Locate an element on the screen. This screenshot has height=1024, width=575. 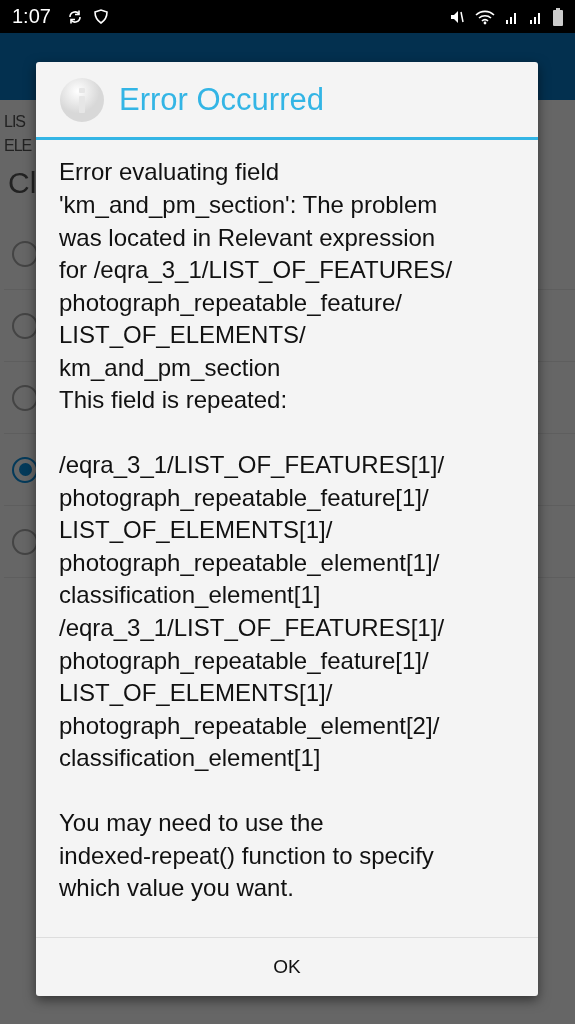
battery-icon is located at coordinates (558, 16).